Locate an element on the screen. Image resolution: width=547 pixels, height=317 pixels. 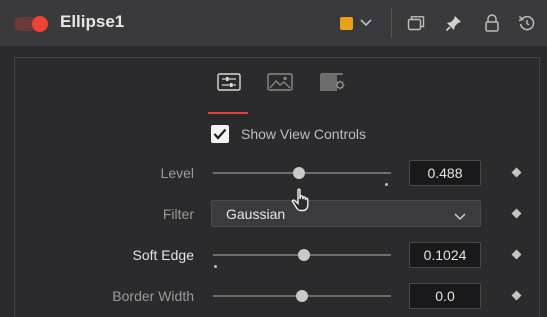
soft-edge-value-field: 0.1024 is located at coordinates (445, 255).